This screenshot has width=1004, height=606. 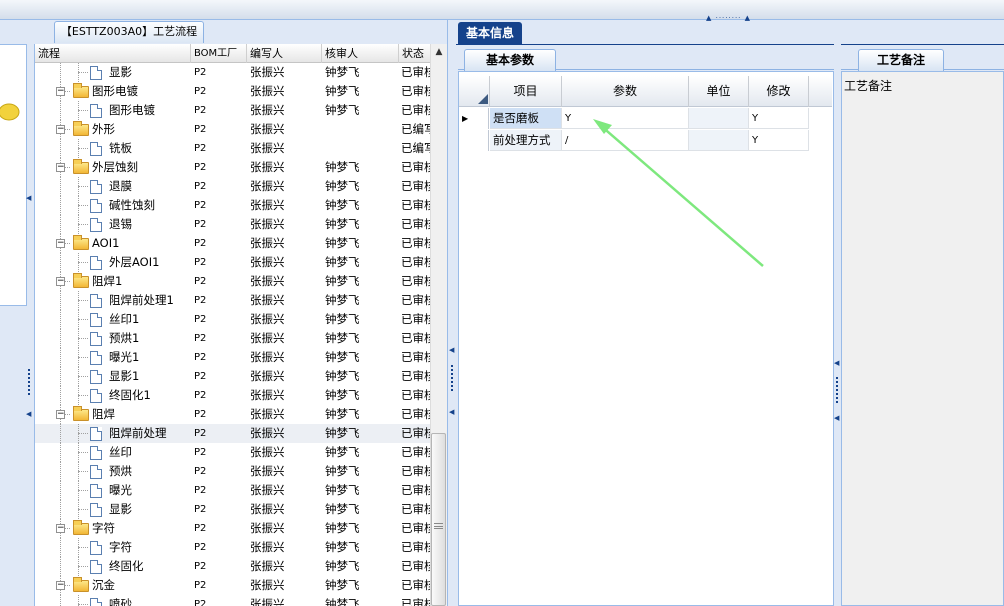 I want to click on scroll-up-arrow-icon: ▲, so click(x=439, y=52).